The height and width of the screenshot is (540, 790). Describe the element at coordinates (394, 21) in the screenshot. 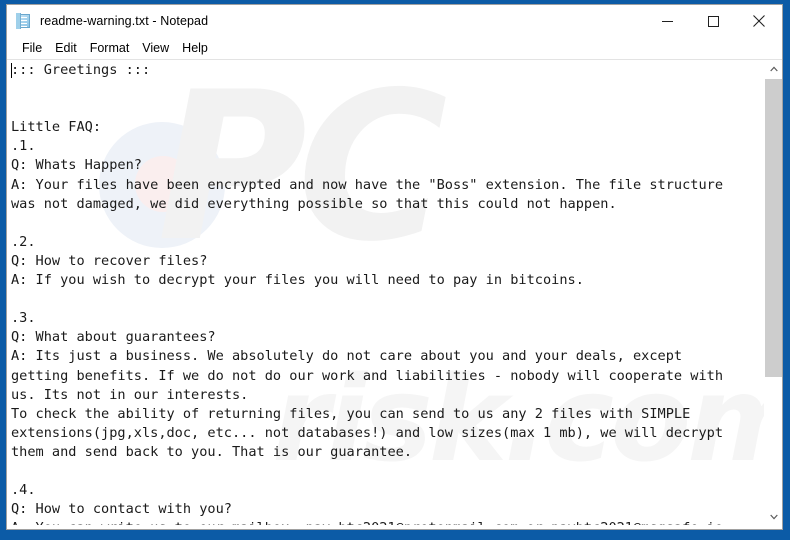

I see `title-bar: readme-warning.txt - Notepad` at that location.